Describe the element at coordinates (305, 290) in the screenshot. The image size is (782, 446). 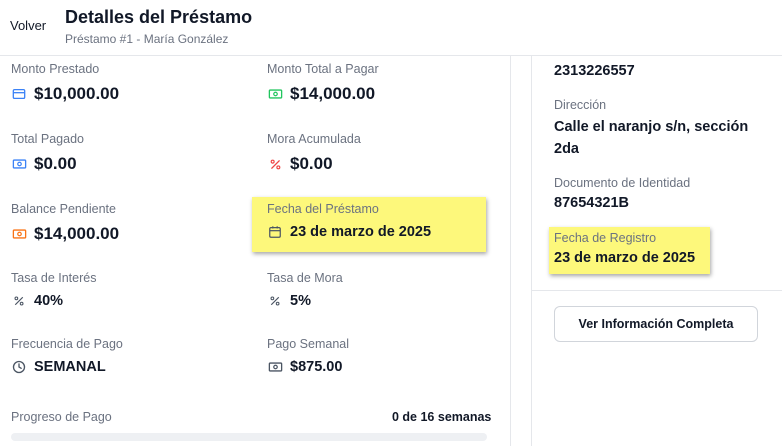
I see `field-tasa-mora: Tasa de Mora 5%` at that location.